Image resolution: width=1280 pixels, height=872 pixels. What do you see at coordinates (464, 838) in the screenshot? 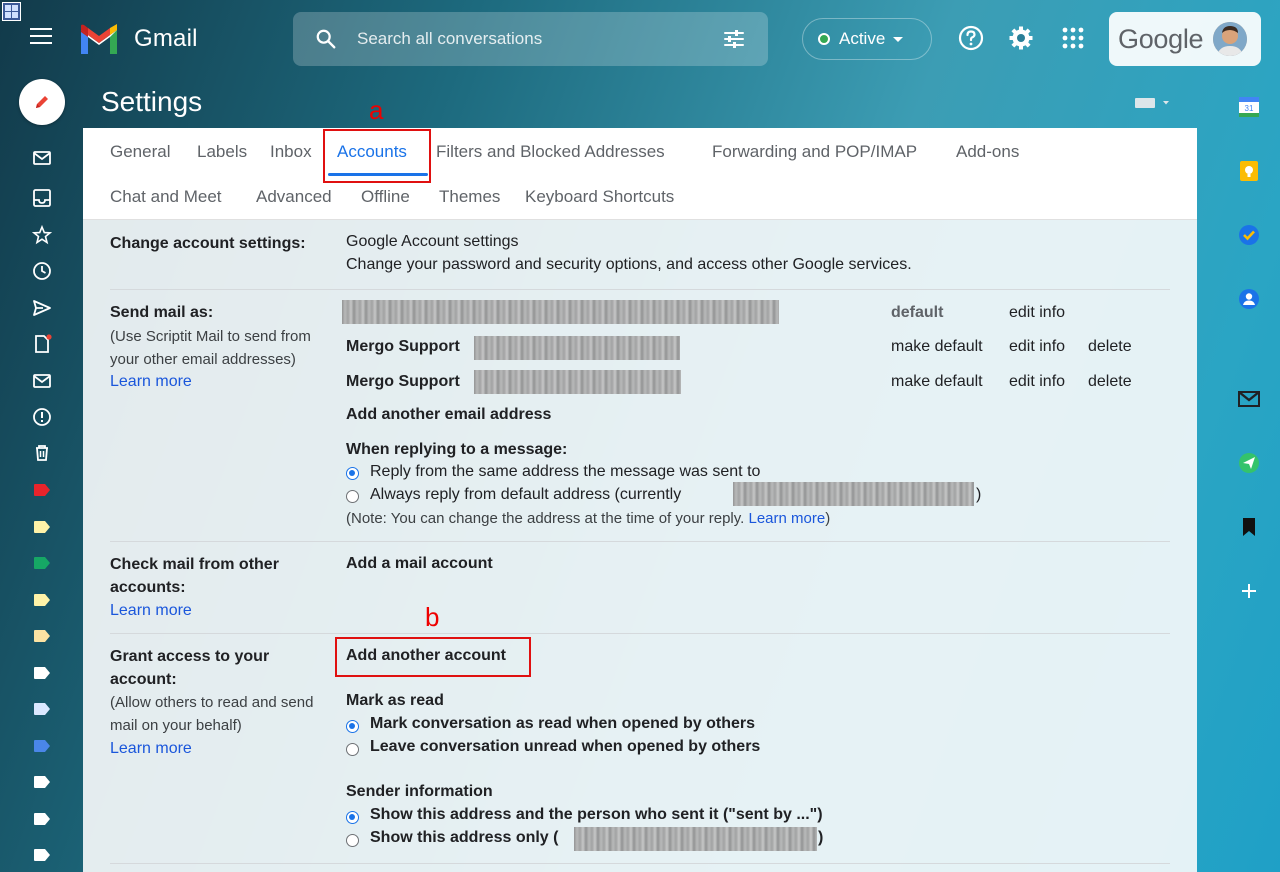
I see `show-address-only-label: Show this address only (` at bounding box center [464, 838].